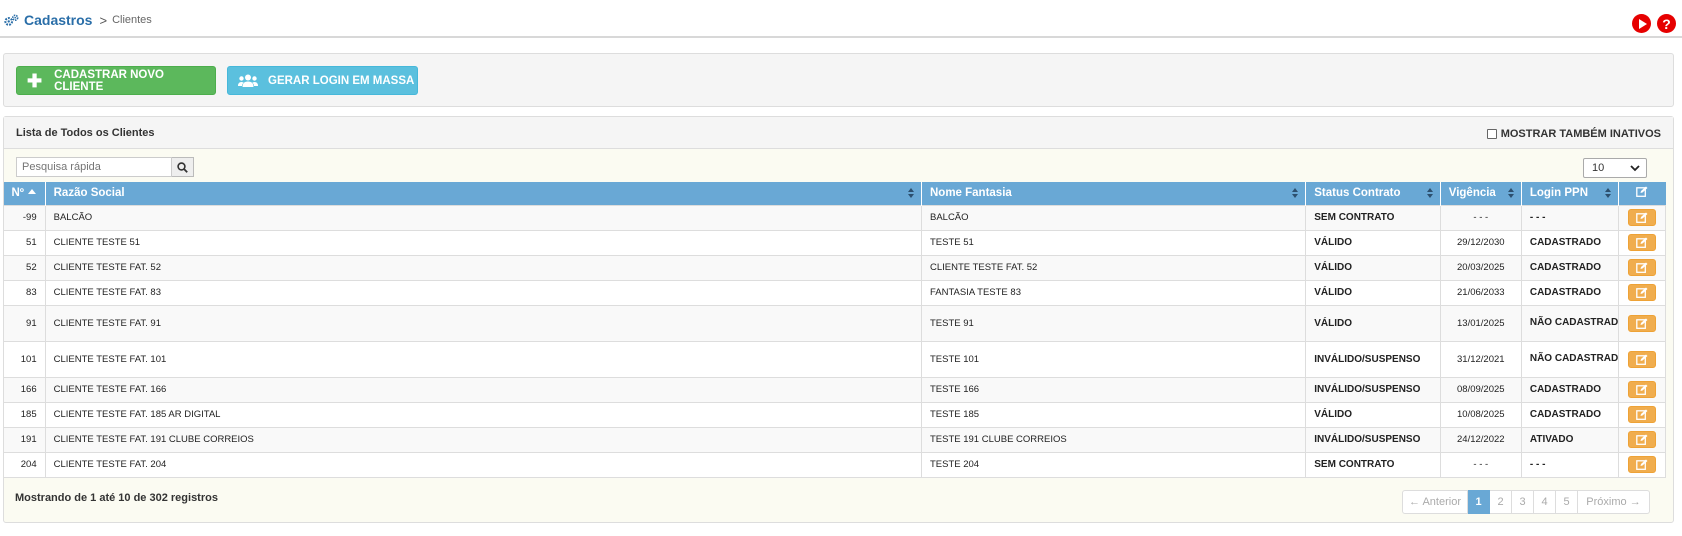  I want to click on breadcrumb-current: Clientes, so click(132, 20).